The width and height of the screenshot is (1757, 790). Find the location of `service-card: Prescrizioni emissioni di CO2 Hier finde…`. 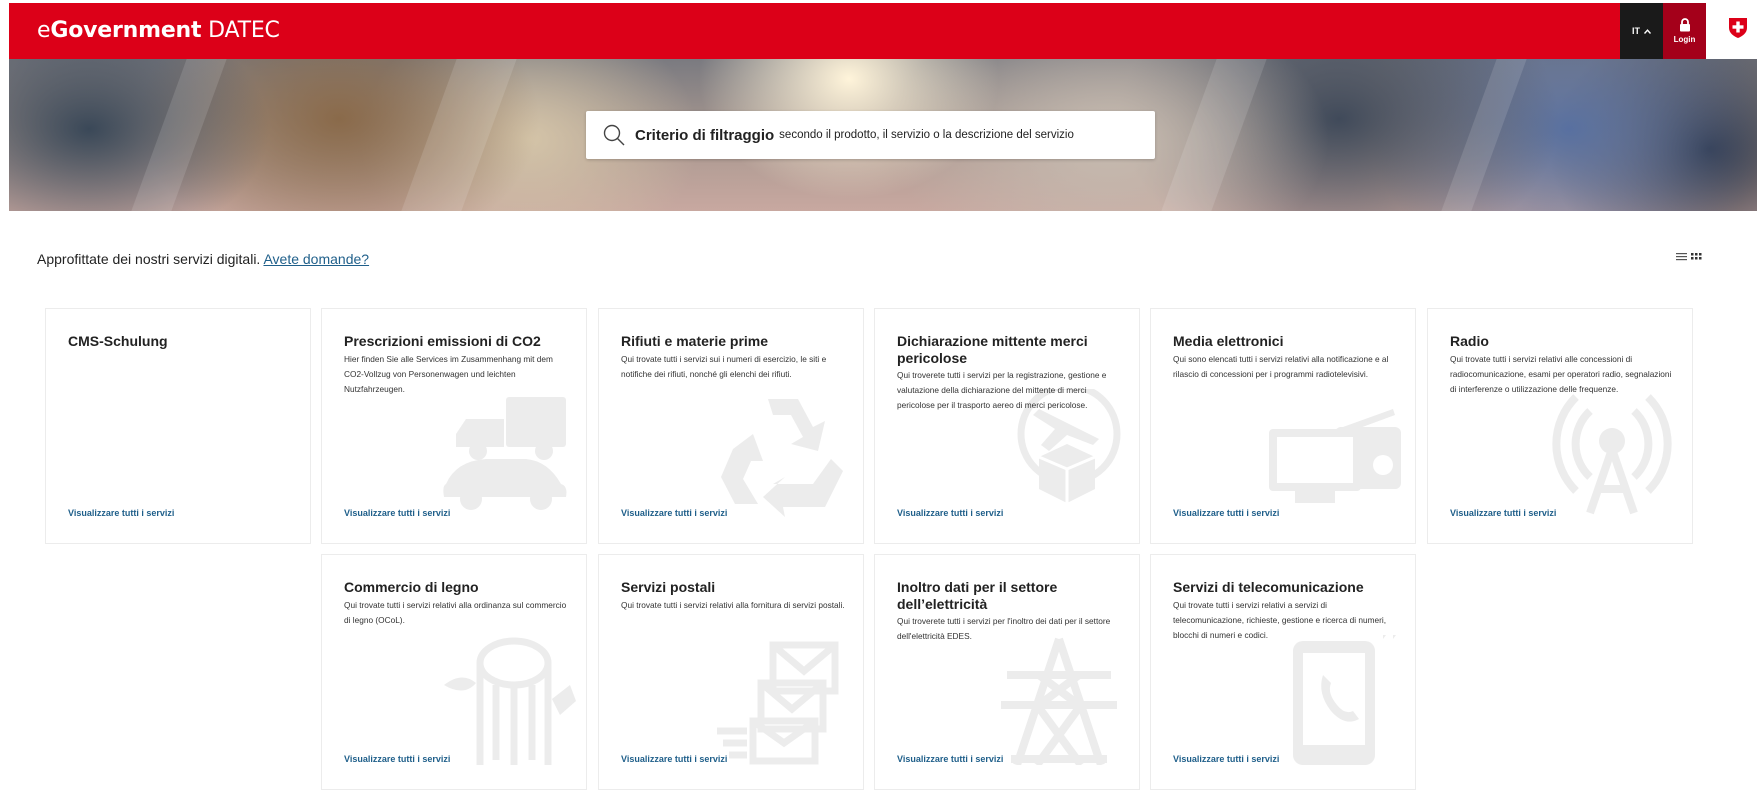

service-card: Prescrizioni emissioni di CO2 Hier finde… is located at coordinates (454, 426).